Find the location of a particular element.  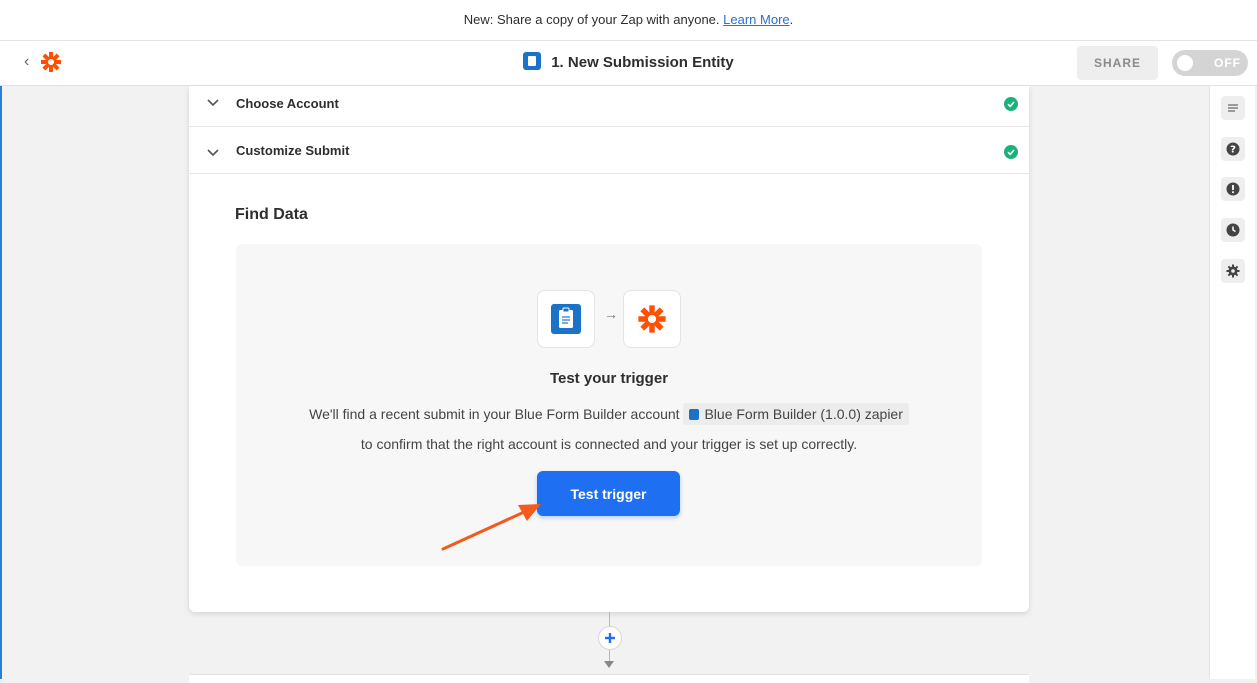

arrow-down-icon is located at coordinates (609, 664).